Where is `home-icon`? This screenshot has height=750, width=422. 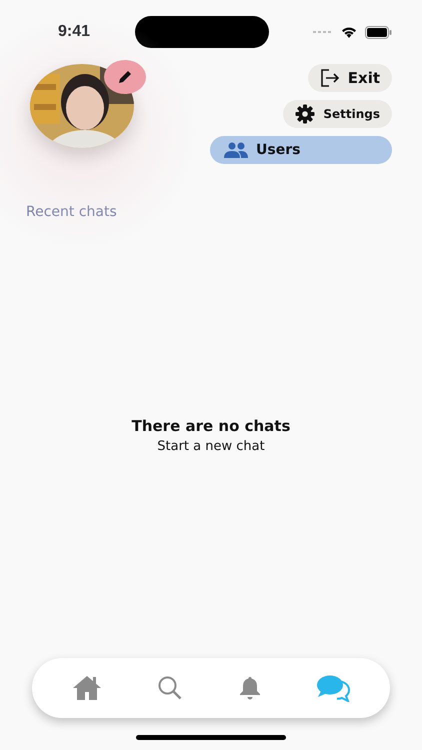 home-icon is located at coordinates (87, 688).